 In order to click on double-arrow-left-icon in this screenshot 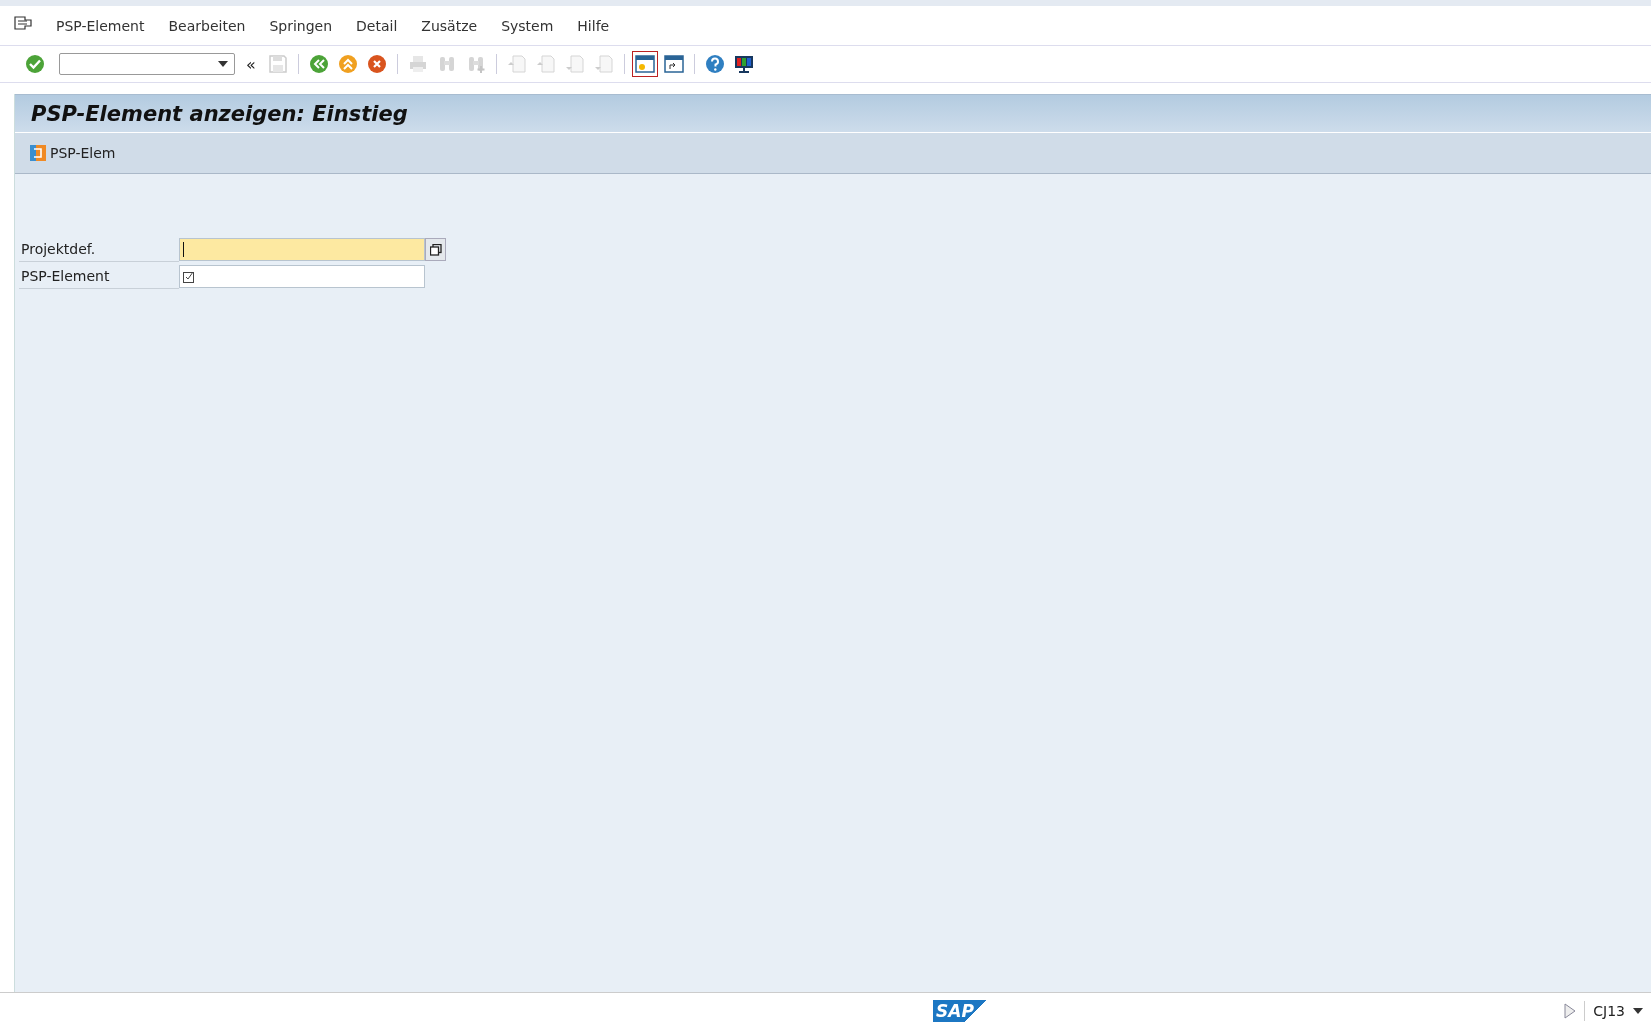, I will do `click(318, 64)`.